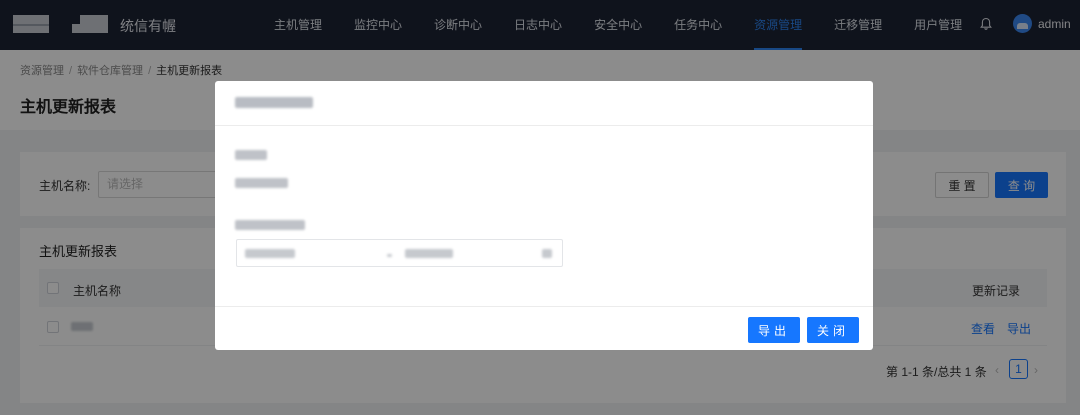  I want to click on start-date-redacted, so click(270, 253).